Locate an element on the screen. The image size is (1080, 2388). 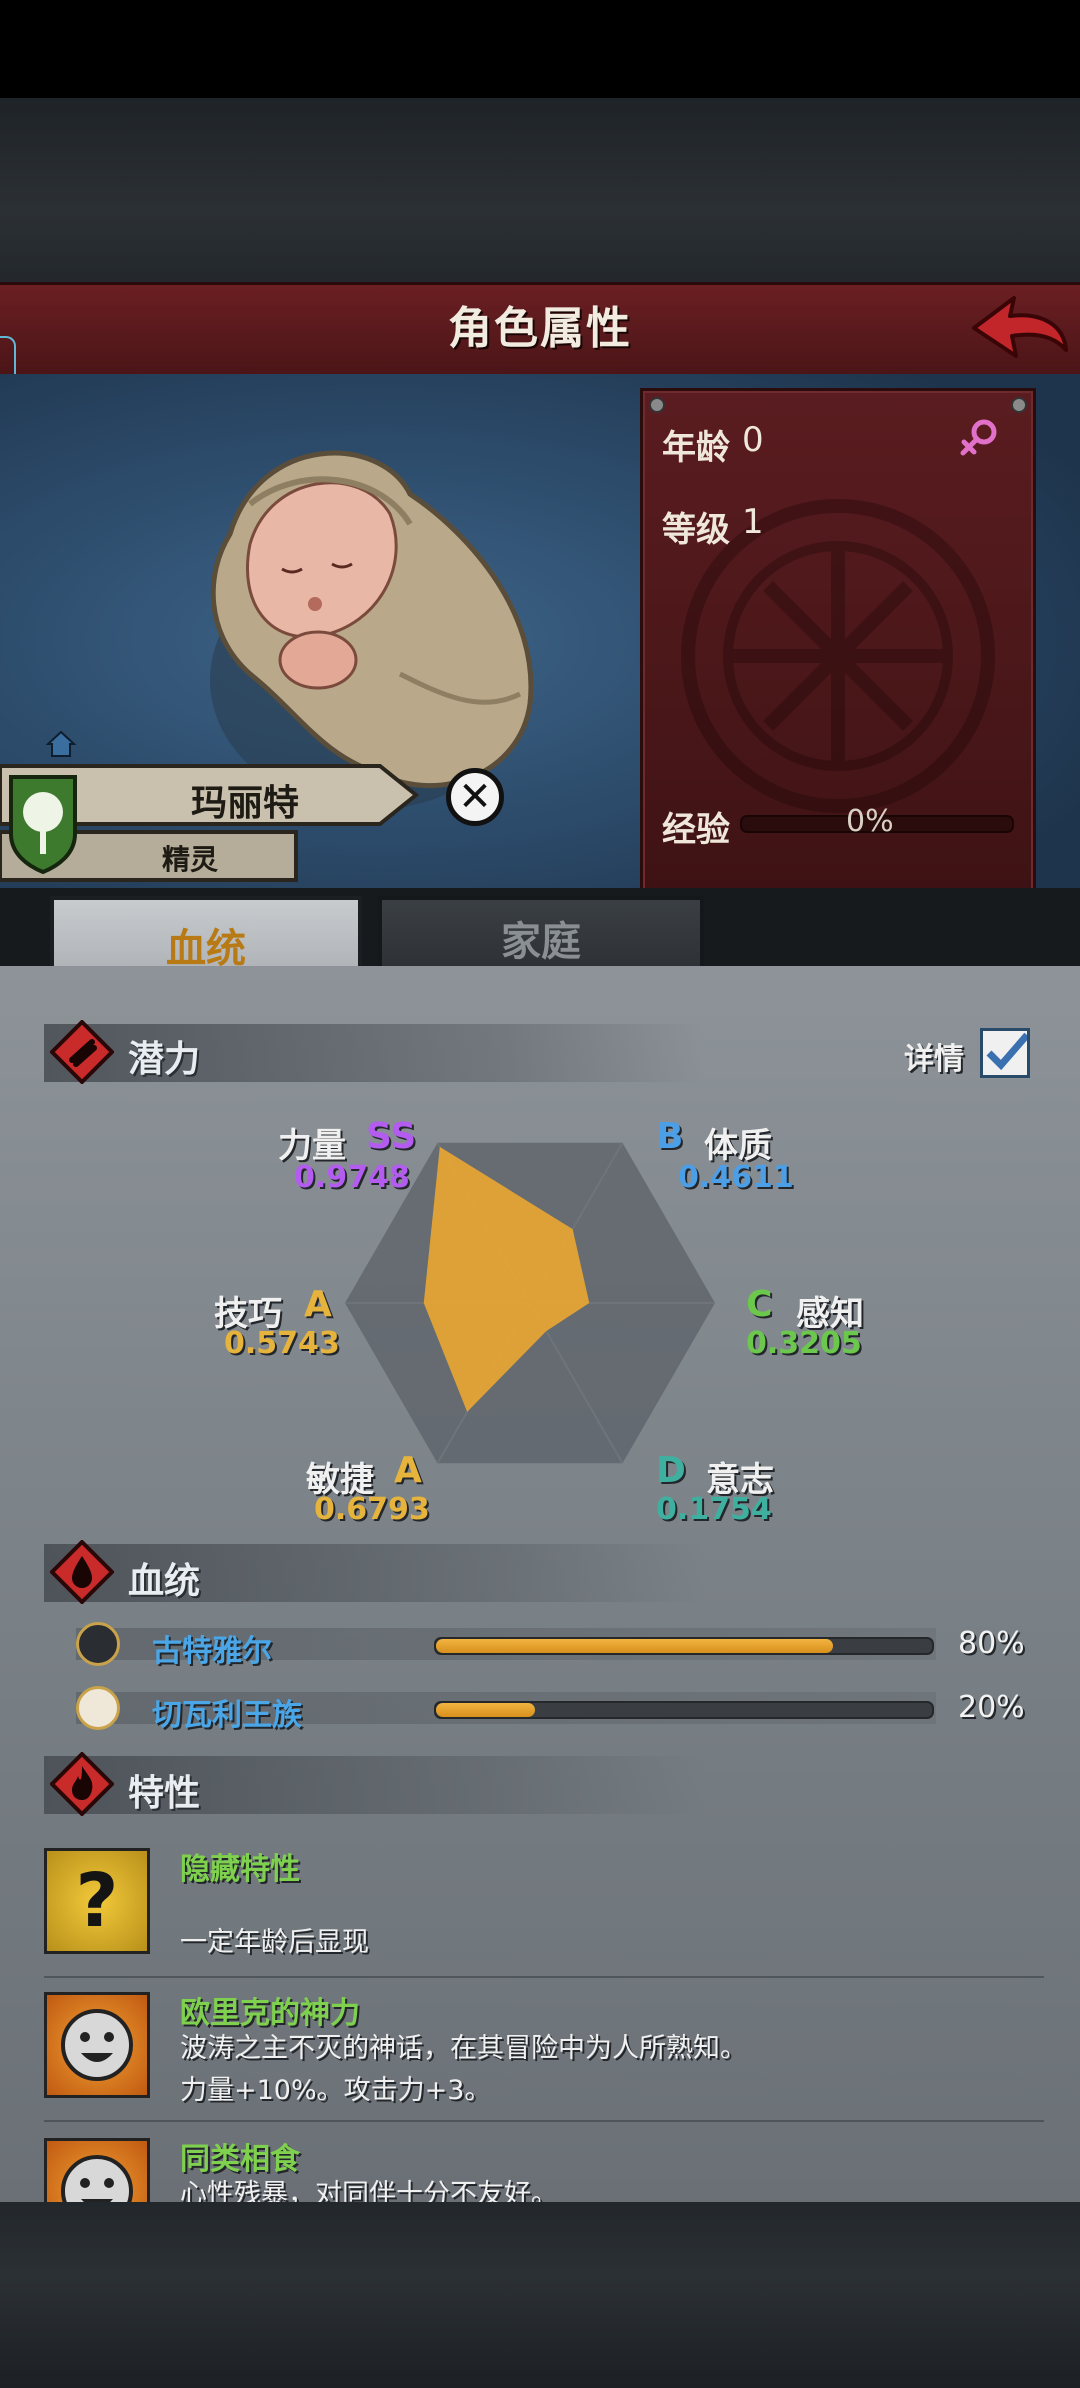
stat-grade-skill: A is located at coordinates (318, 1304).